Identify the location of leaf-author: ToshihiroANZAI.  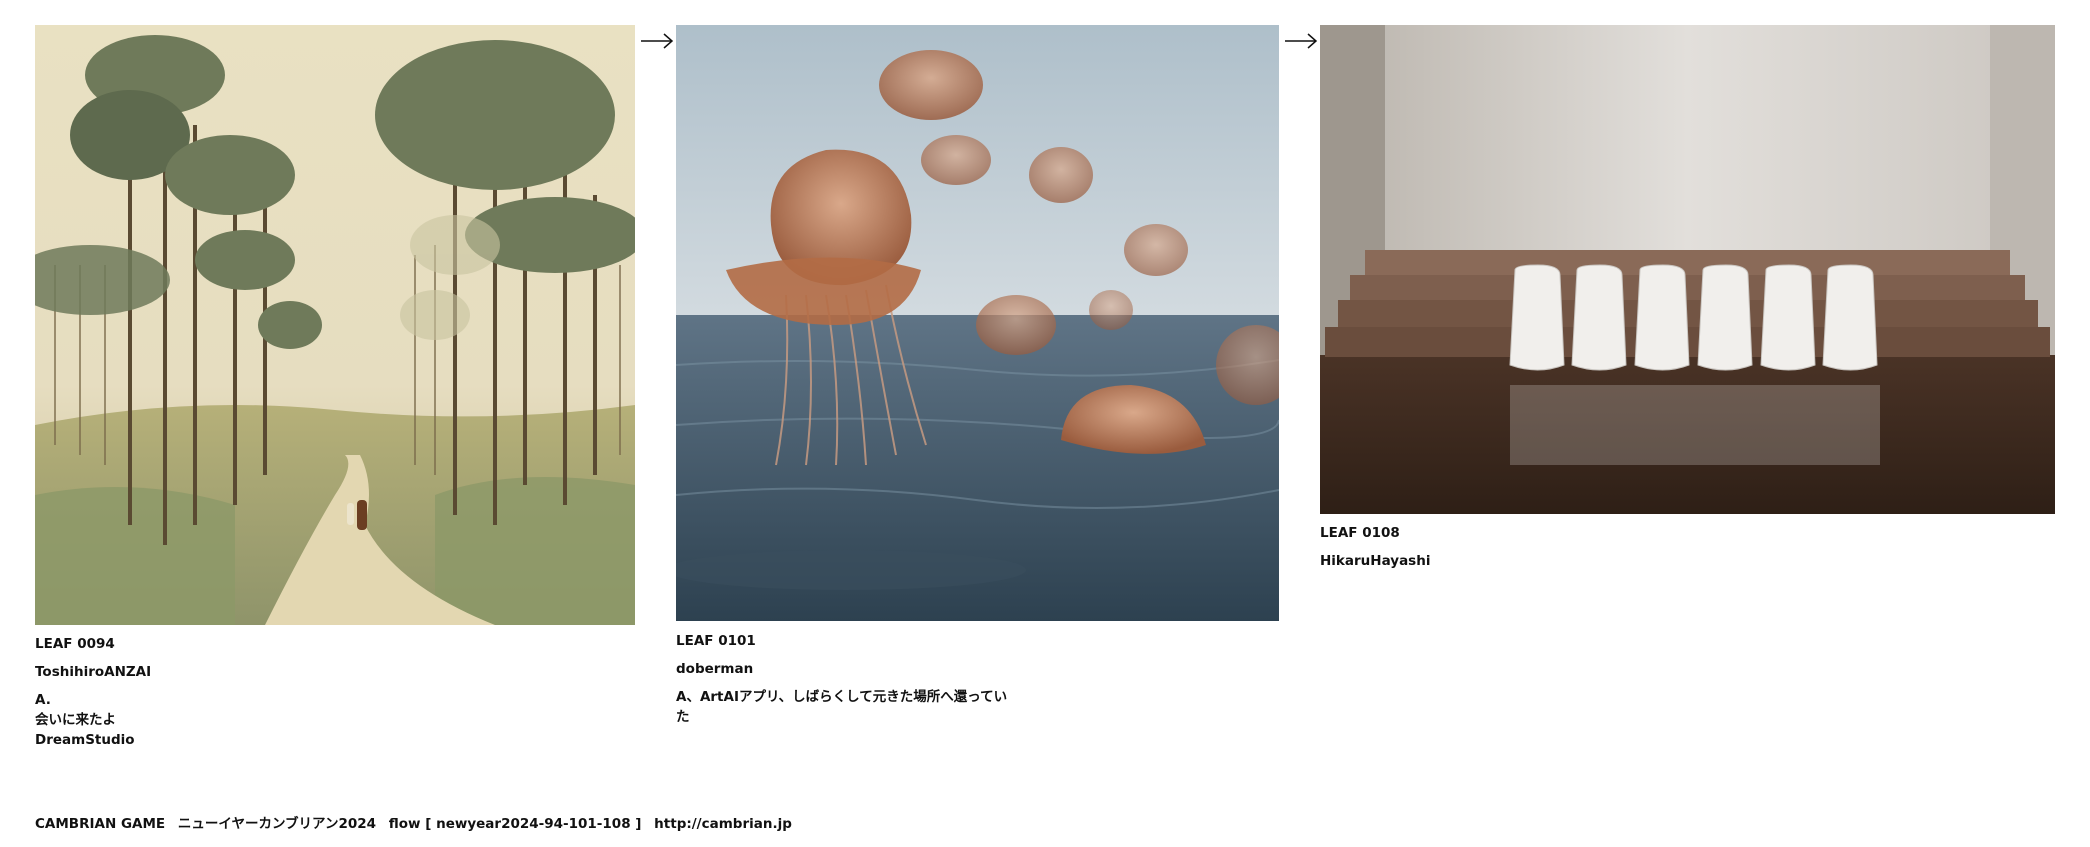
(93, 672).